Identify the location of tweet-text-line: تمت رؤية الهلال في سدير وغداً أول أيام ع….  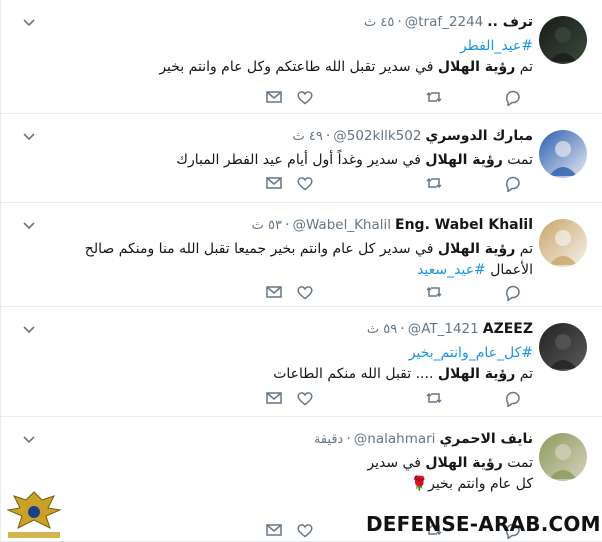
(354, 160).